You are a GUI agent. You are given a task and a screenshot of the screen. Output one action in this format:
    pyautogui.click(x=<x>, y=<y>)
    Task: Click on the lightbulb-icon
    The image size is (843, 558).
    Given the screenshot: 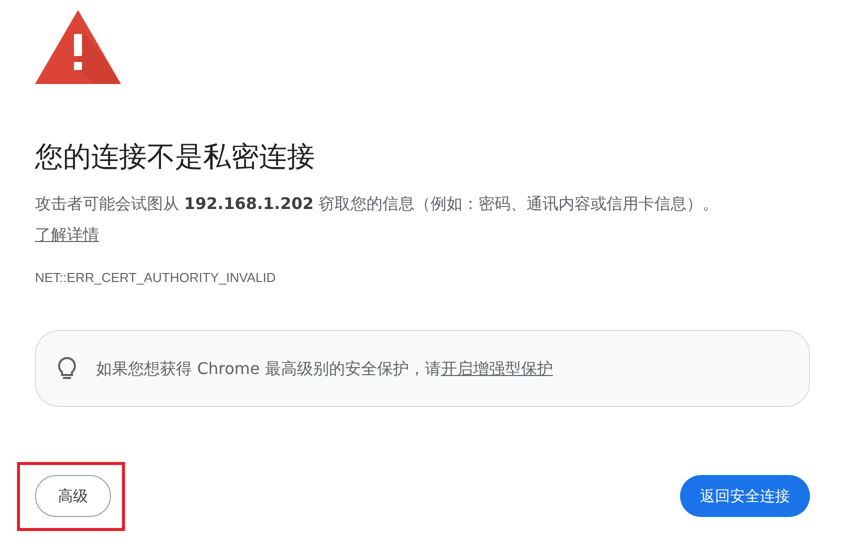 What is the action you would take?
    pyautogui.click(x=67, y=369)
    